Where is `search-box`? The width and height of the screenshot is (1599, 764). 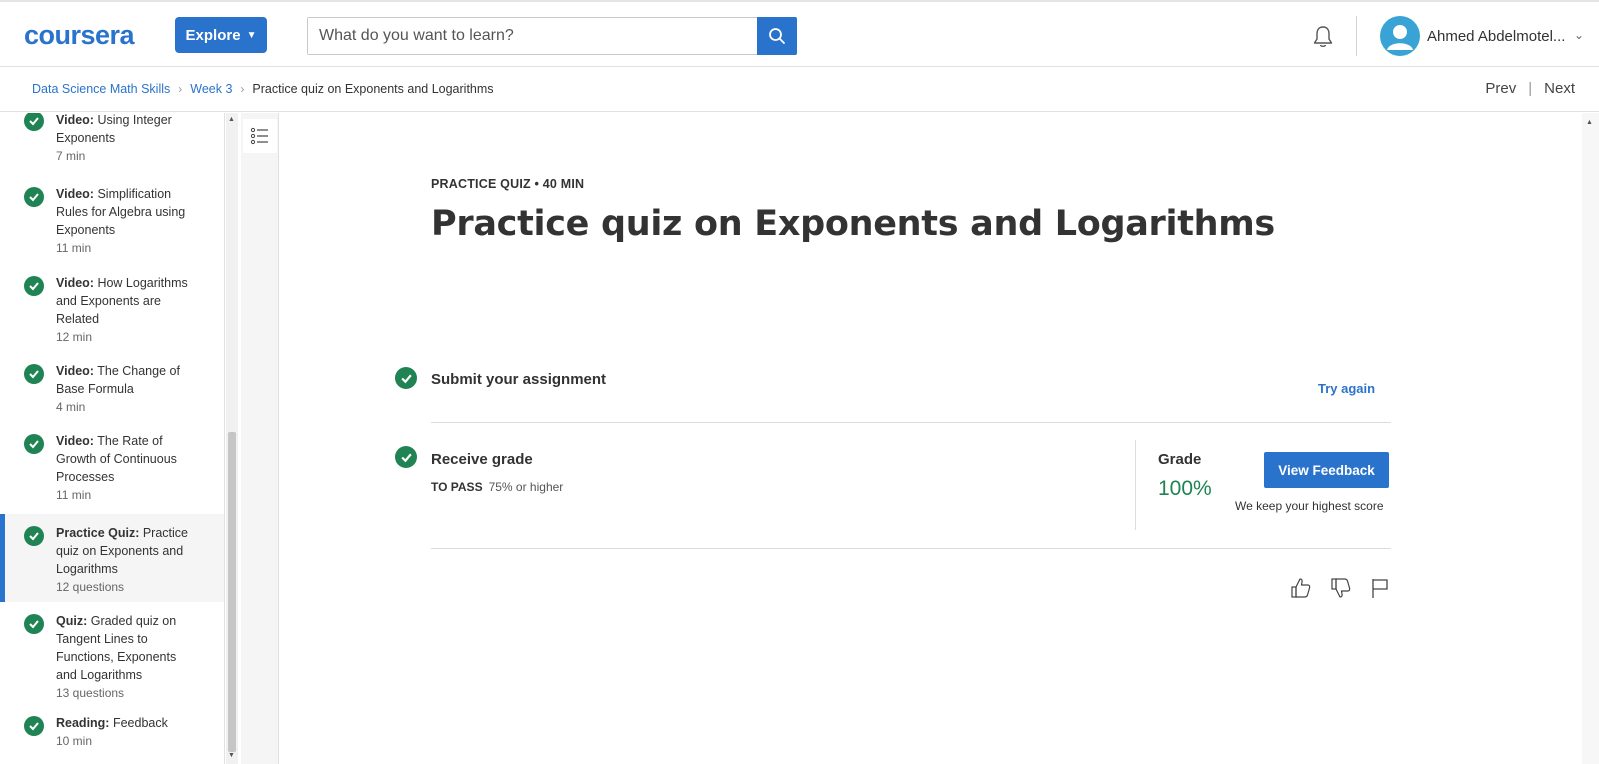
search-box is located at coordinates (552, 36).